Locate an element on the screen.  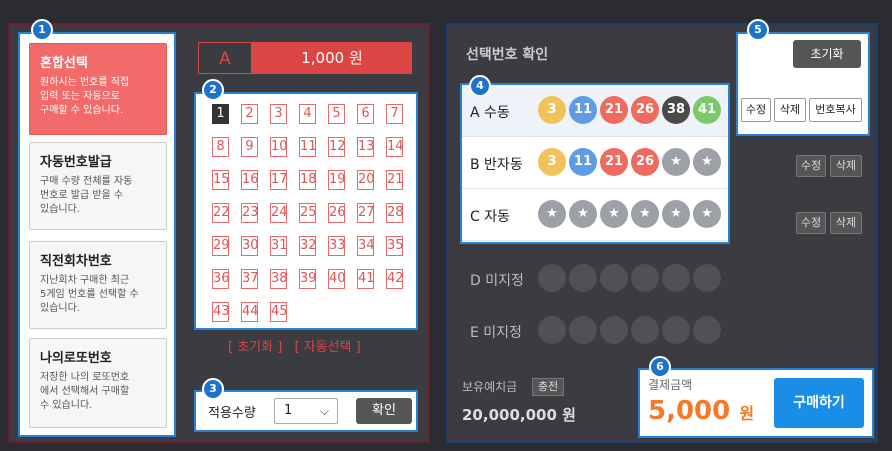
number-cell: 1 is located at coordinates (220, 114).